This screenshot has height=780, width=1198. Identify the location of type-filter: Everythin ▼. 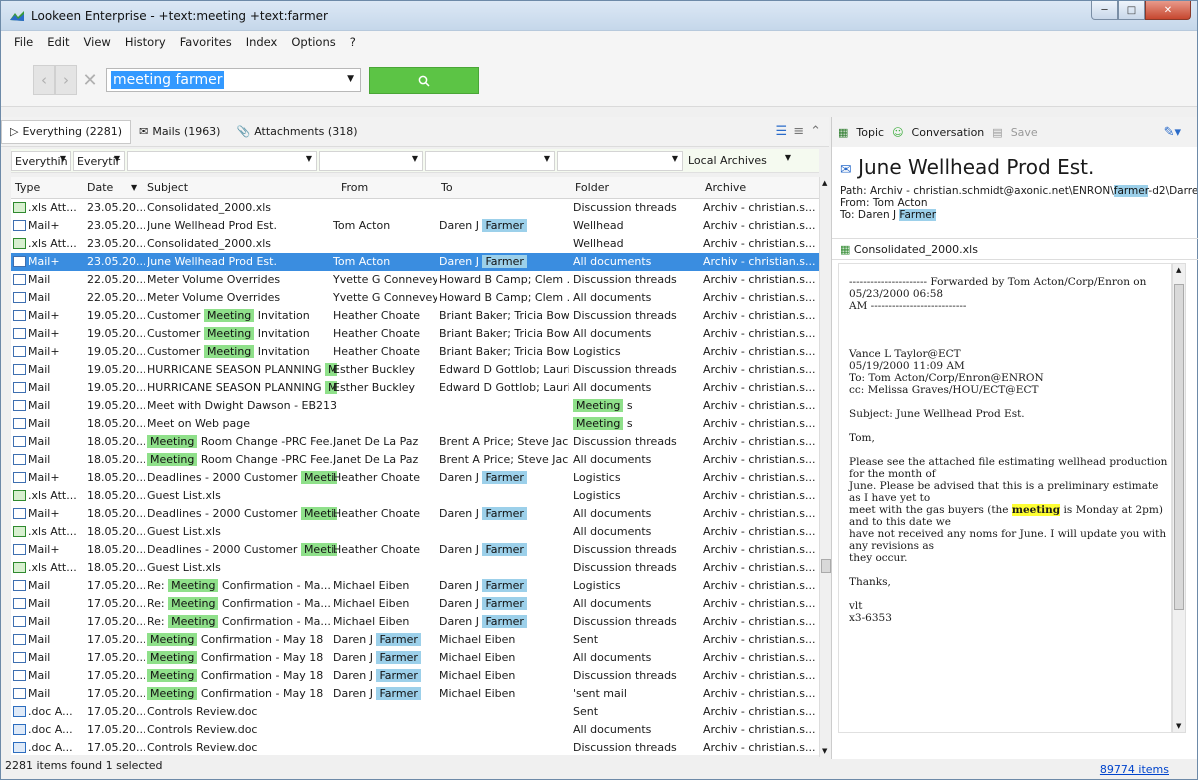
(41, 160).